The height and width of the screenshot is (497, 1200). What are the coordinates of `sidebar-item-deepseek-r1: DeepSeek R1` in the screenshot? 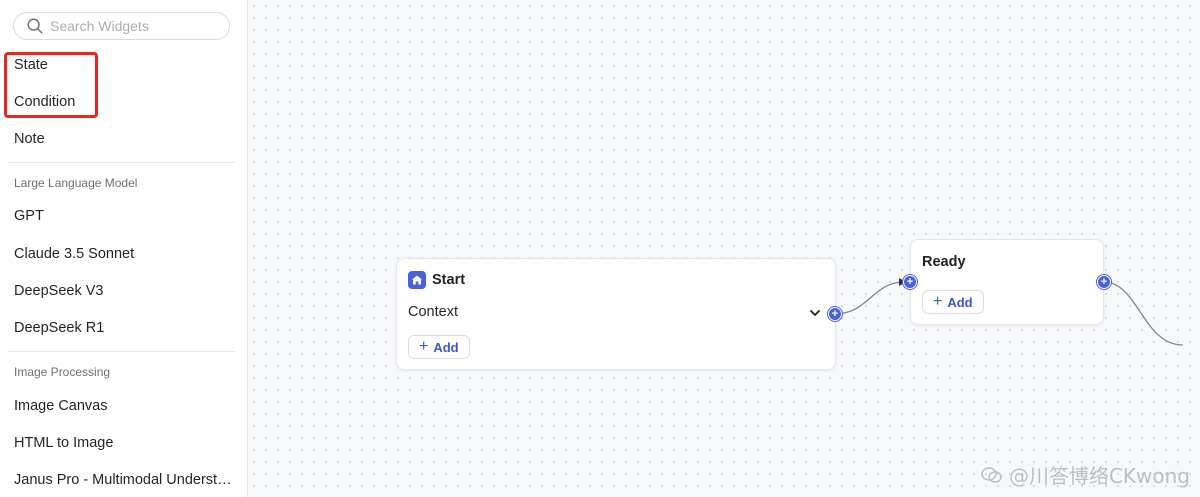 It's located at (125, 328).